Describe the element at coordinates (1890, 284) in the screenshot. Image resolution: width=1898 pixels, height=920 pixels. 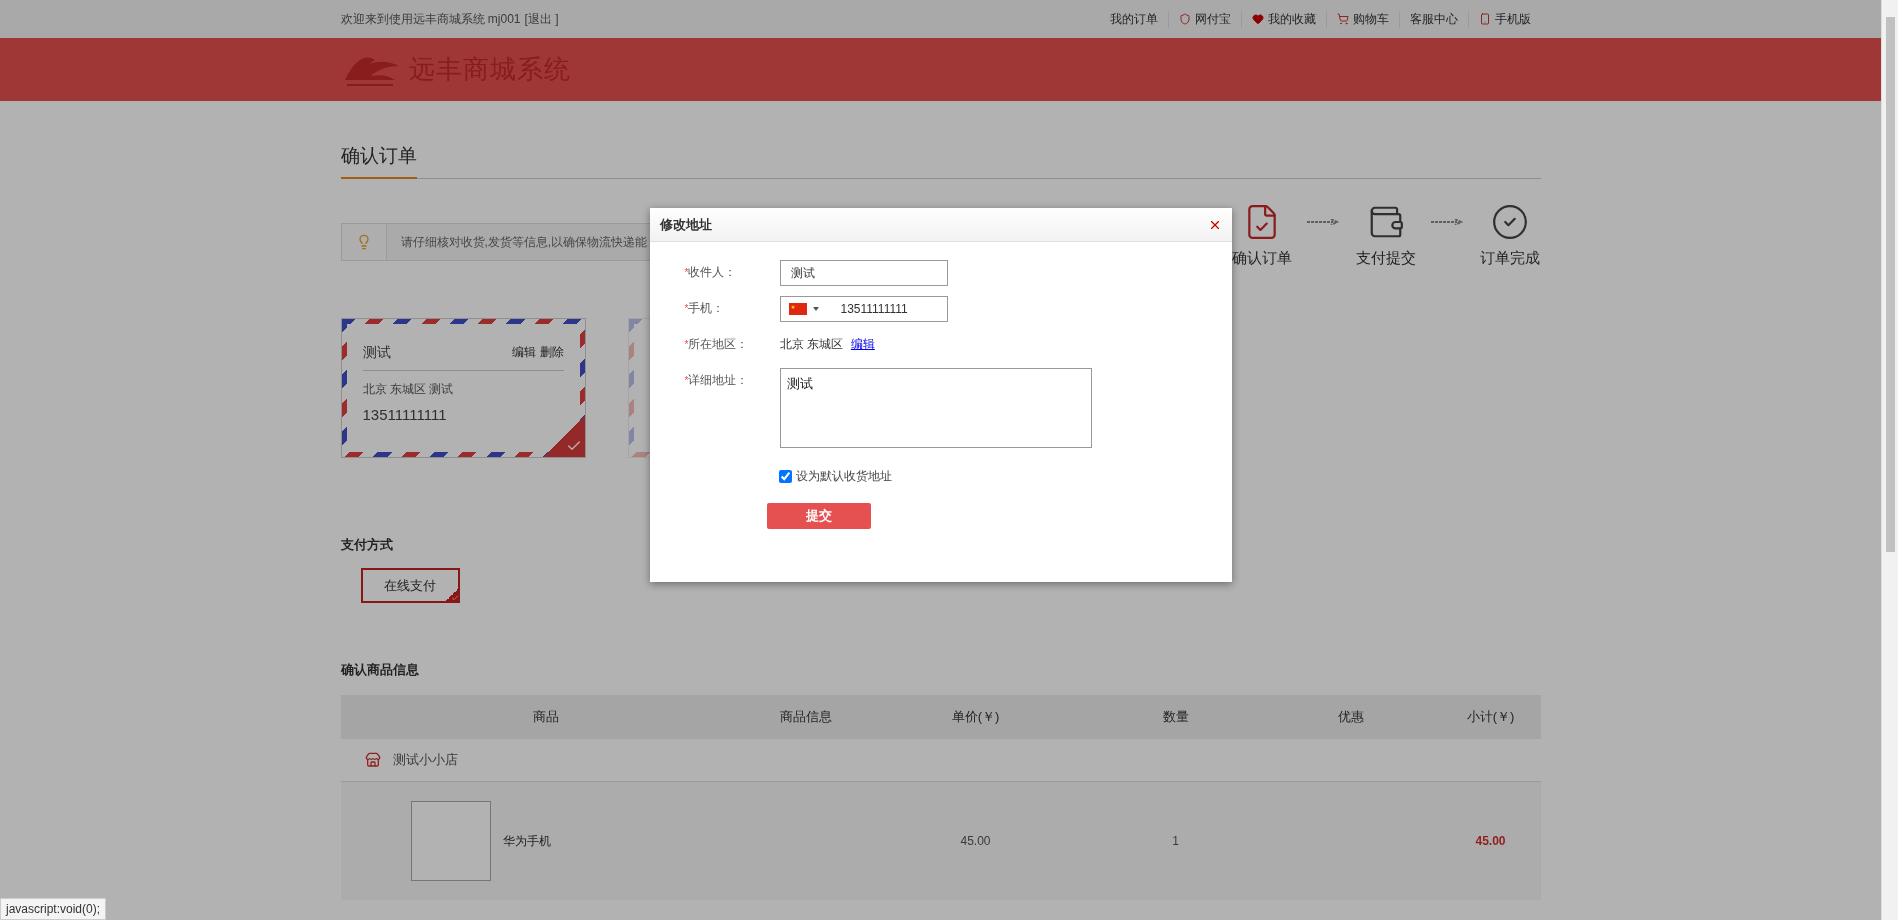
I see `scrollbar-thumb` at that location.